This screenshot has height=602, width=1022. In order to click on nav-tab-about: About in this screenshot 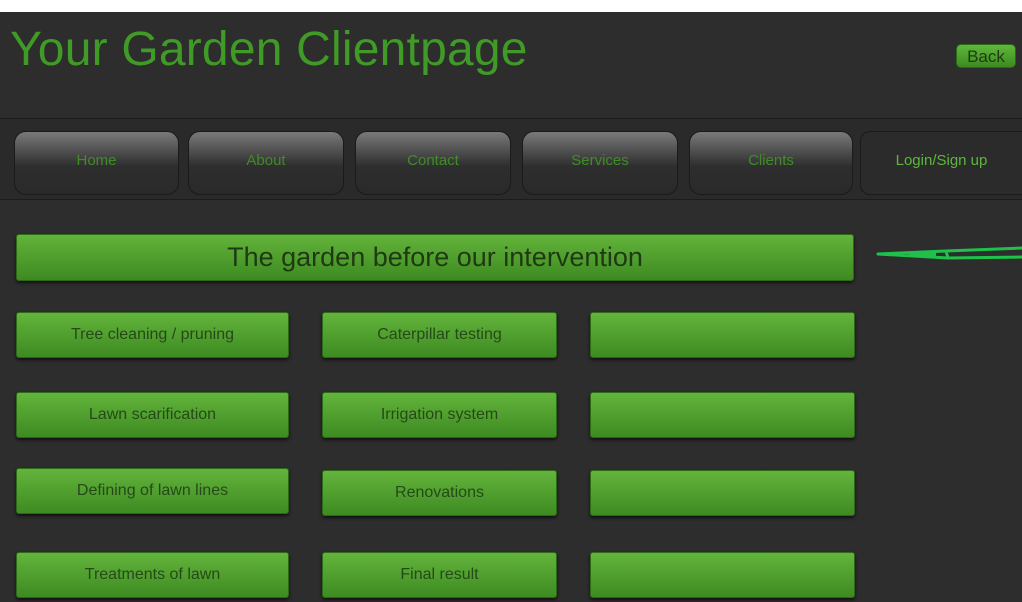, I will do `click(266, 163)`.